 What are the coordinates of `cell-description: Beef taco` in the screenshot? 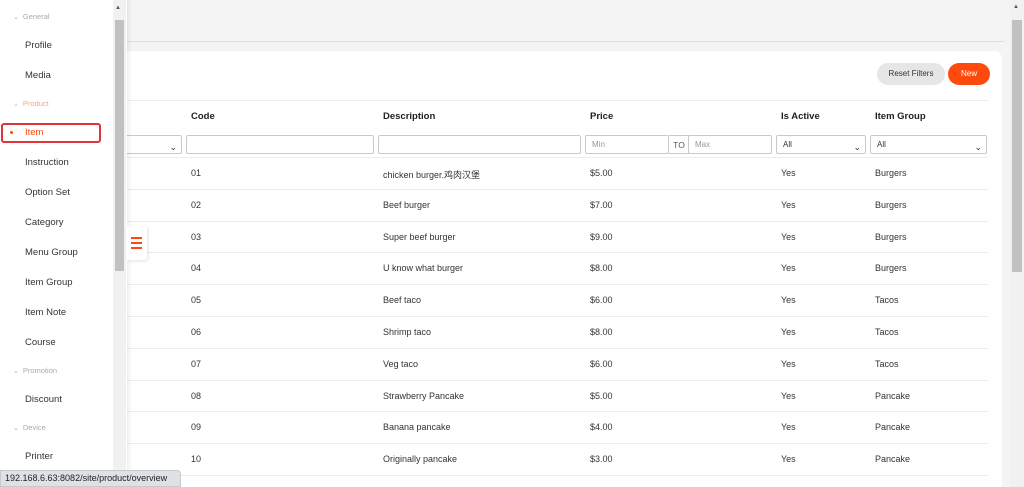 It's located at (402, 300).